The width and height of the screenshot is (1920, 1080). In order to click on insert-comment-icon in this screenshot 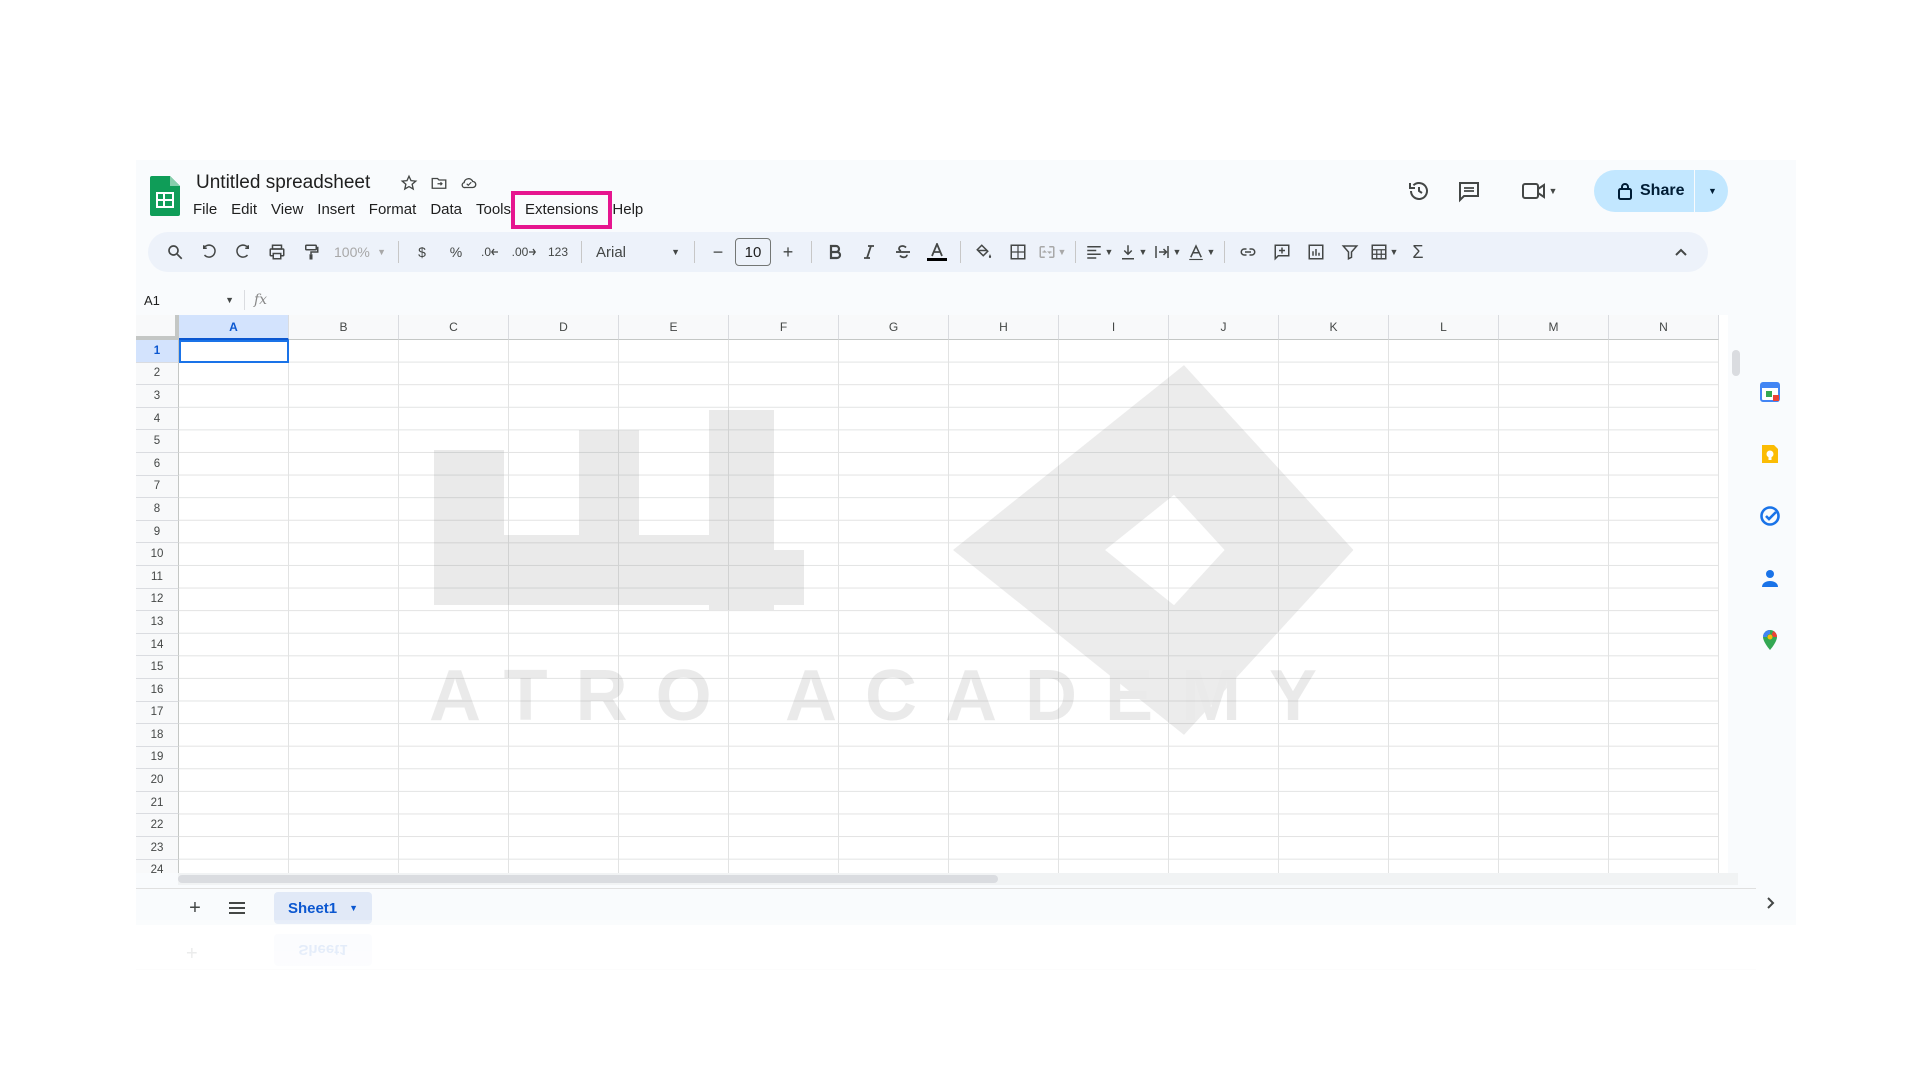, I will do `click(1282, 252)`.